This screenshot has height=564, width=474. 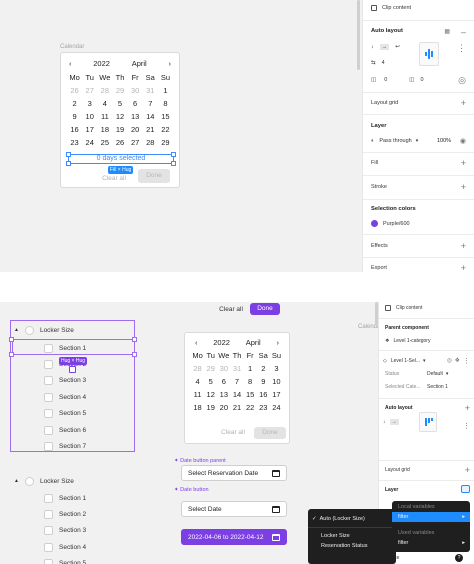 I want to click on calendar-day: 15, so click(x=165, y=116).